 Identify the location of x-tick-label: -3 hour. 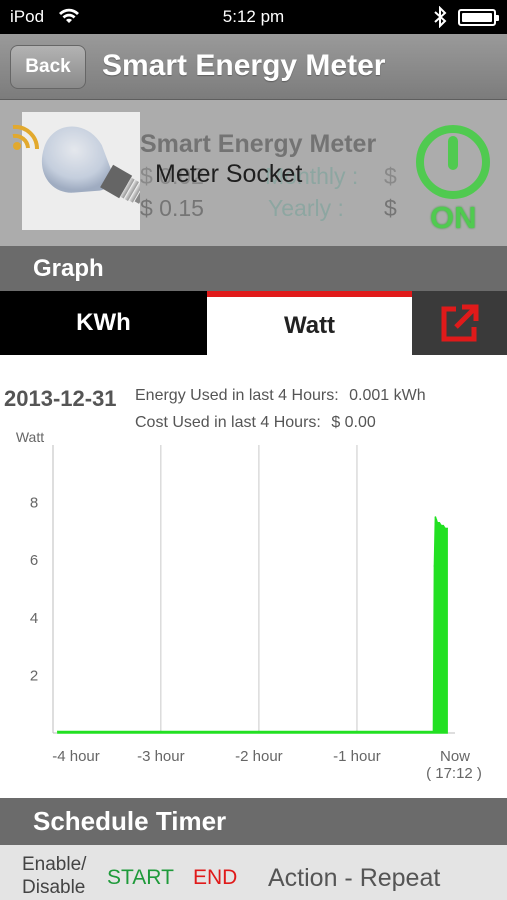
(161, 756).